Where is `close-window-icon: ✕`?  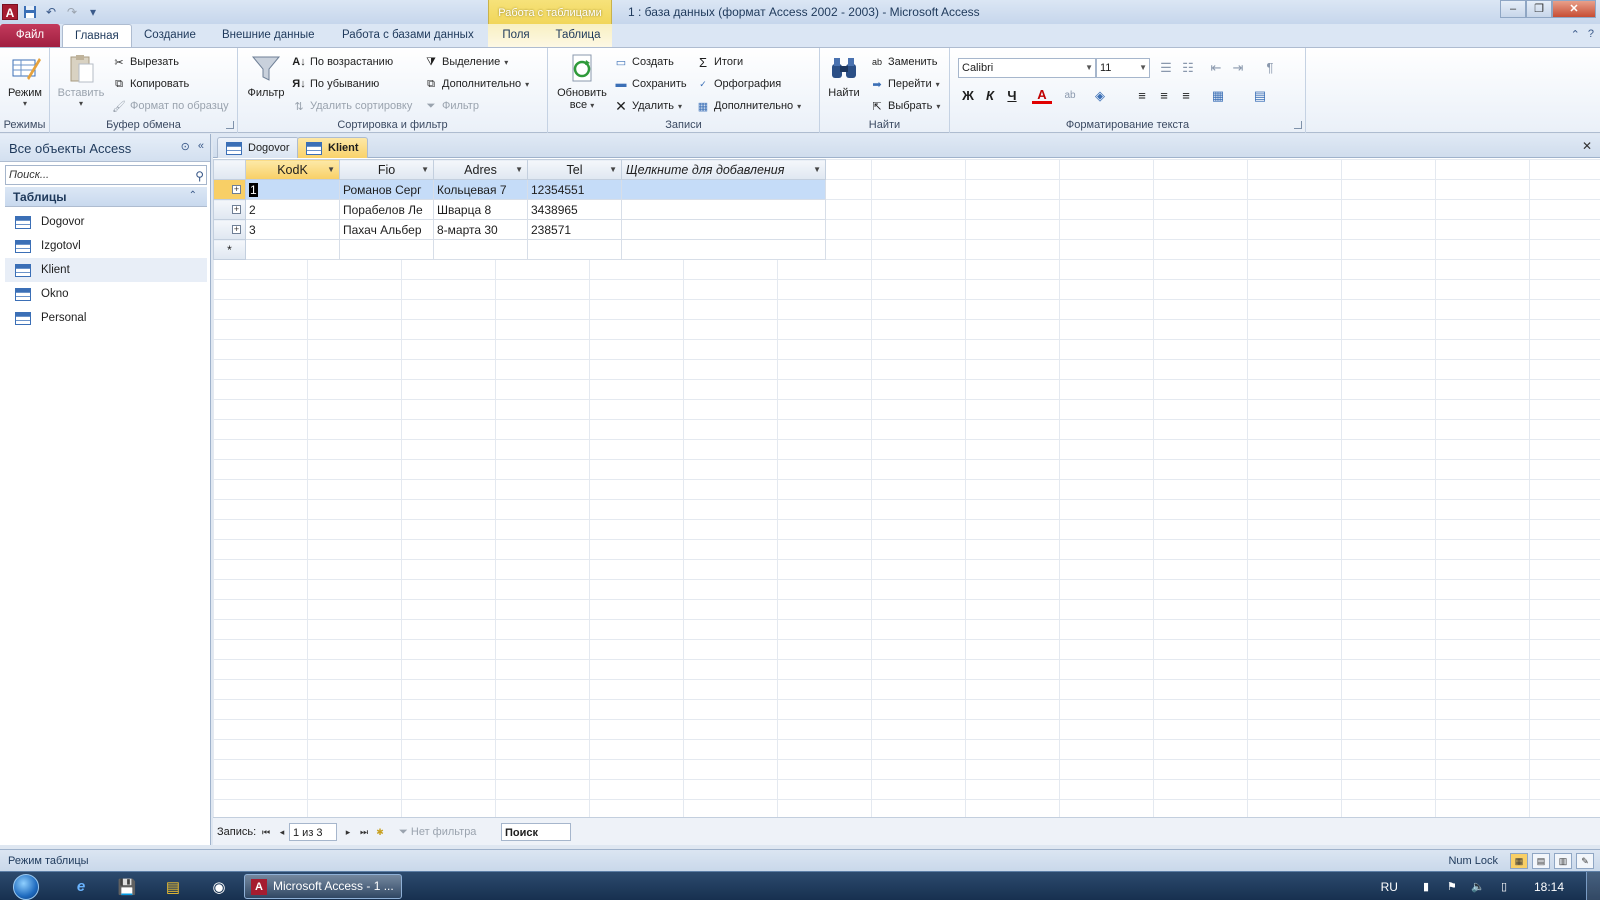
close-window-icon: ✕ is located at coordinates (1574, 9).